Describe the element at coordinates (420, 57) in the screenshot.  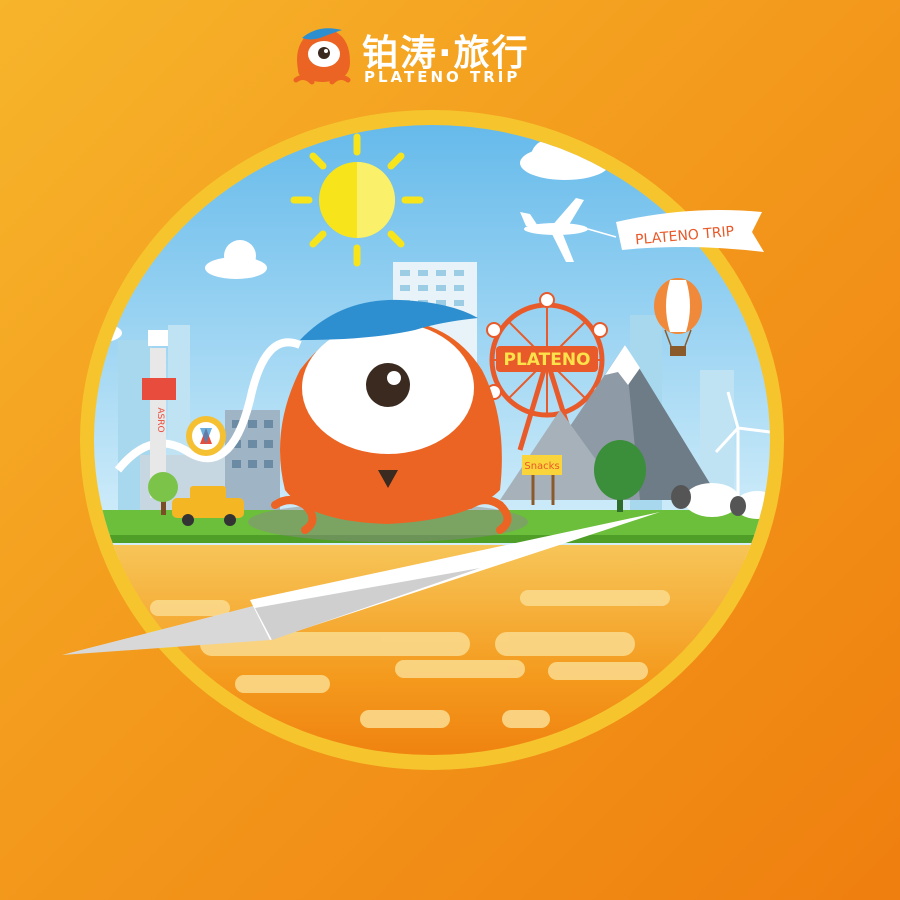
I see `brand-logo: 铂涛·旅行 PLATENO TRIP` at that location.